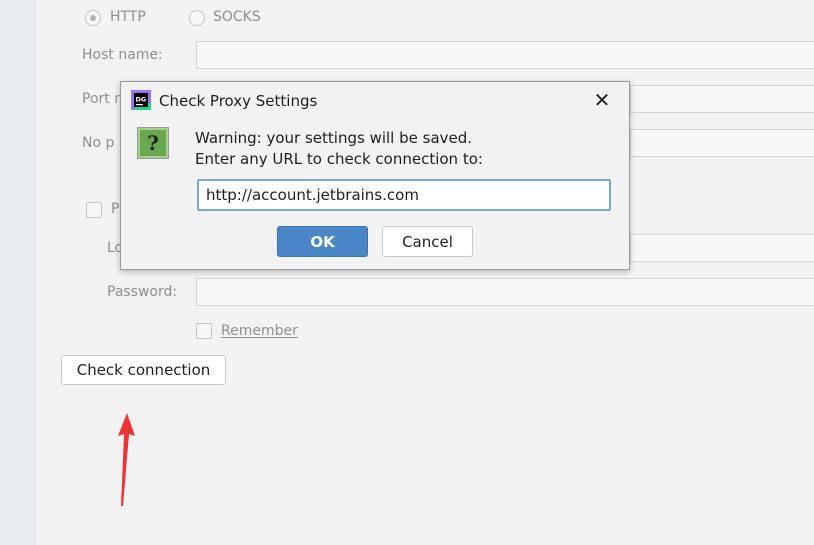 Image resolution: width=814 pixels, height=545 pixels. I want to click on question-icon: ?, so click(153, 143).